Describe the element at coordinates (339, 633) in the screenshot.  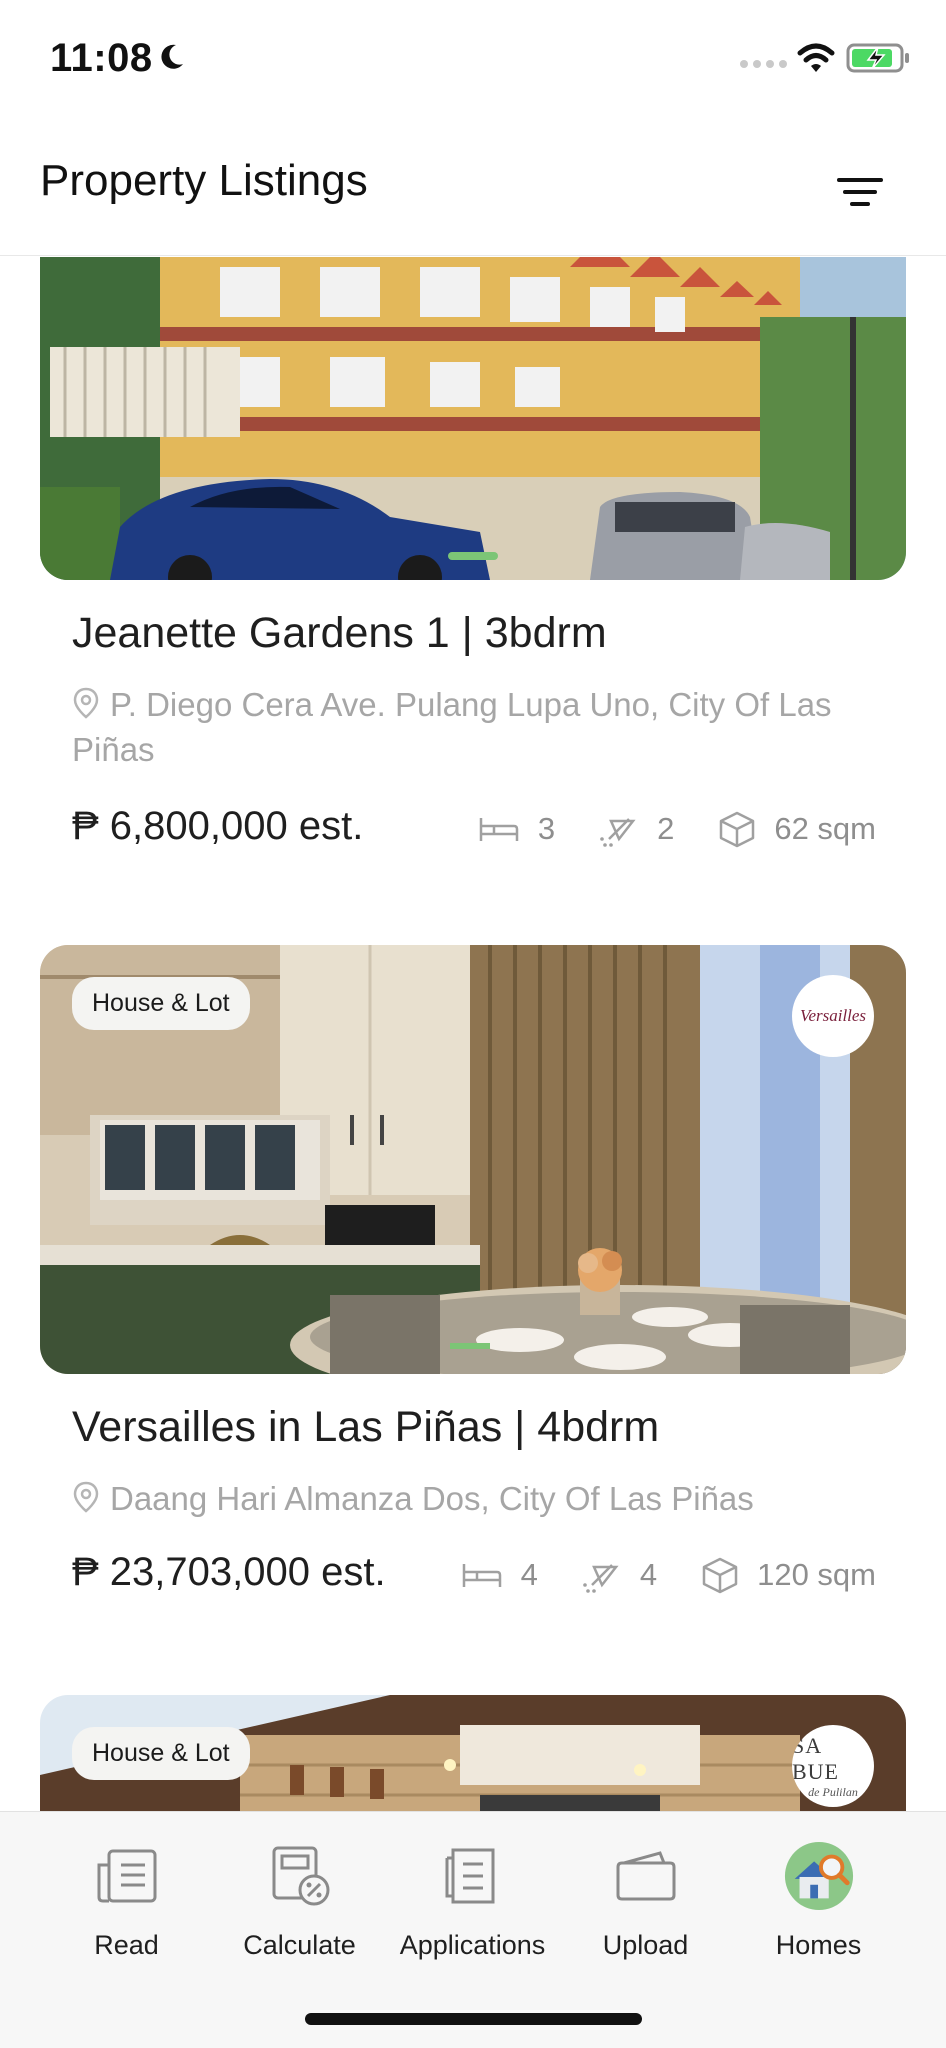
I see `listing-title: Jeanette Gardens 1 | 3bdrm` at that location.